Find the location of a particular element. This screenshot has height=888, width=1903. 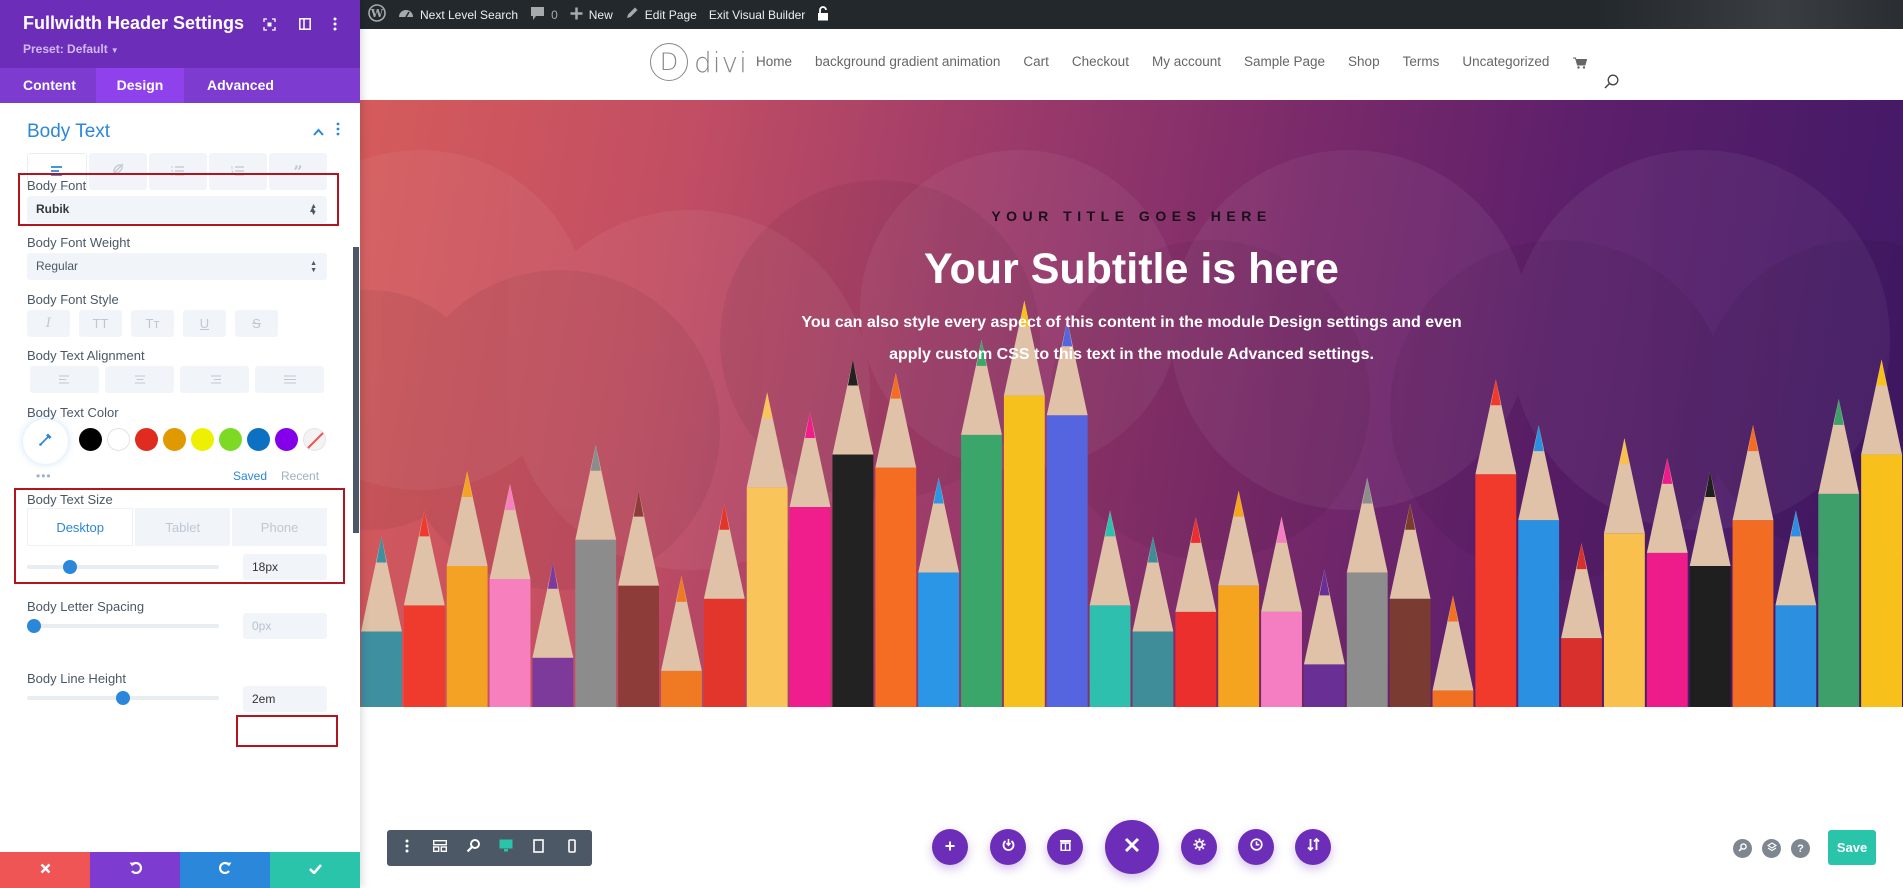

section-title: Body Text is located at coordinates (68, 132).